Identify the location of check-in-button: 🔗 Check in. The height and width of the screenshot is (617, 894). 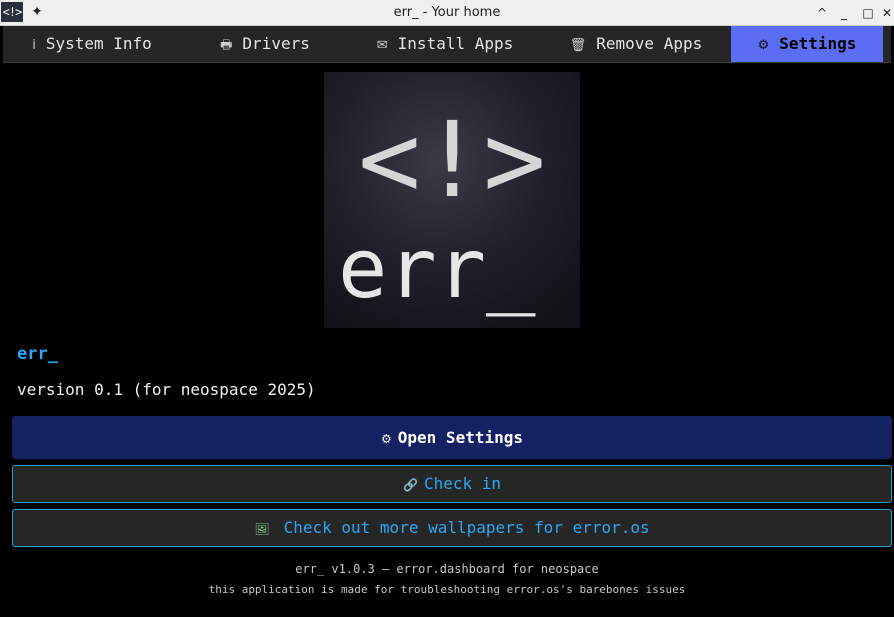
(452, 484).